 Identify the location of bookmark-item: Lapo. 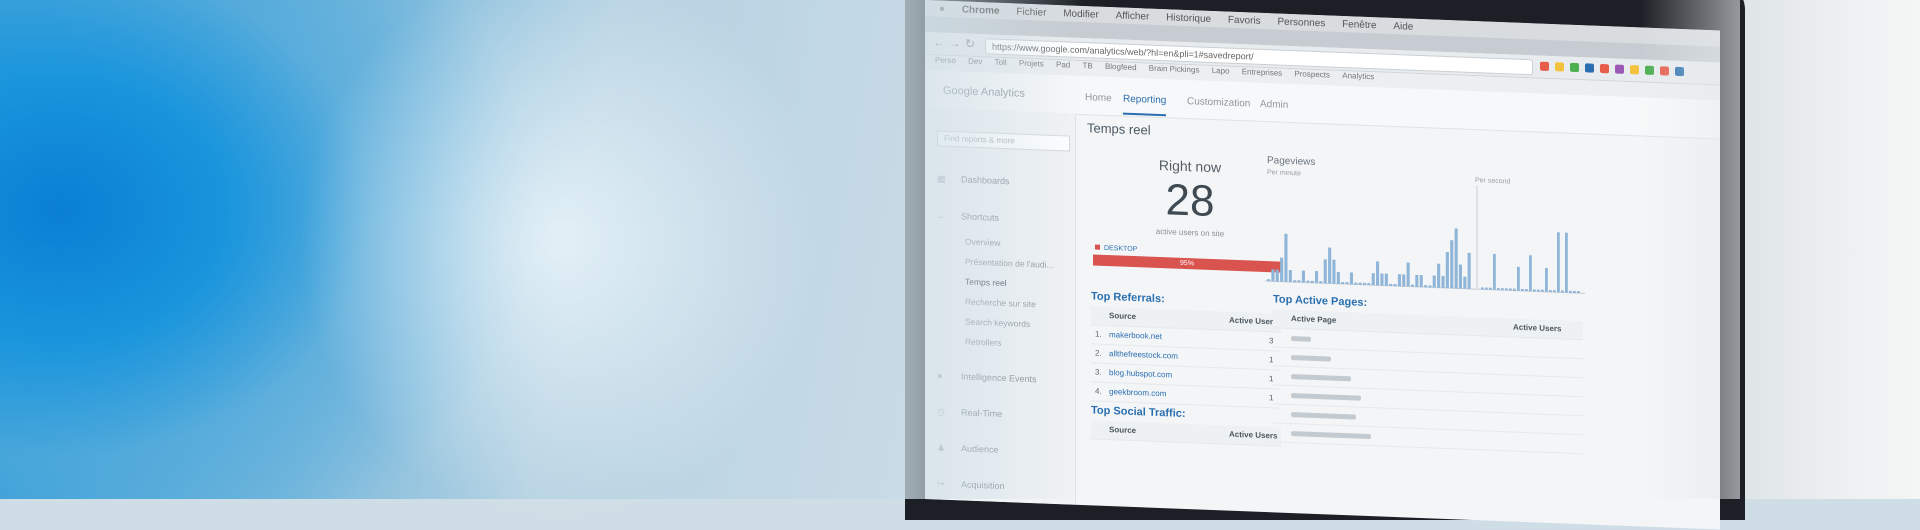
(1221, 71).